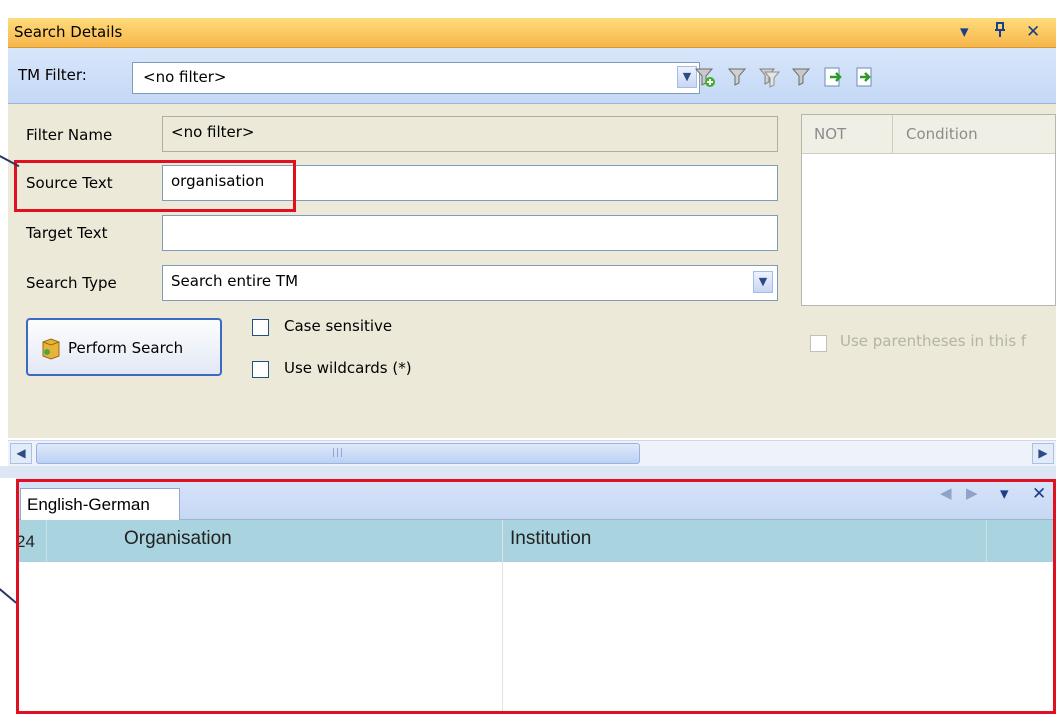 This screenshot has height=714, width=1056. Describe the element at coordinates (865, 77) in the screenshot. I see `import-filter-icon` at that location.